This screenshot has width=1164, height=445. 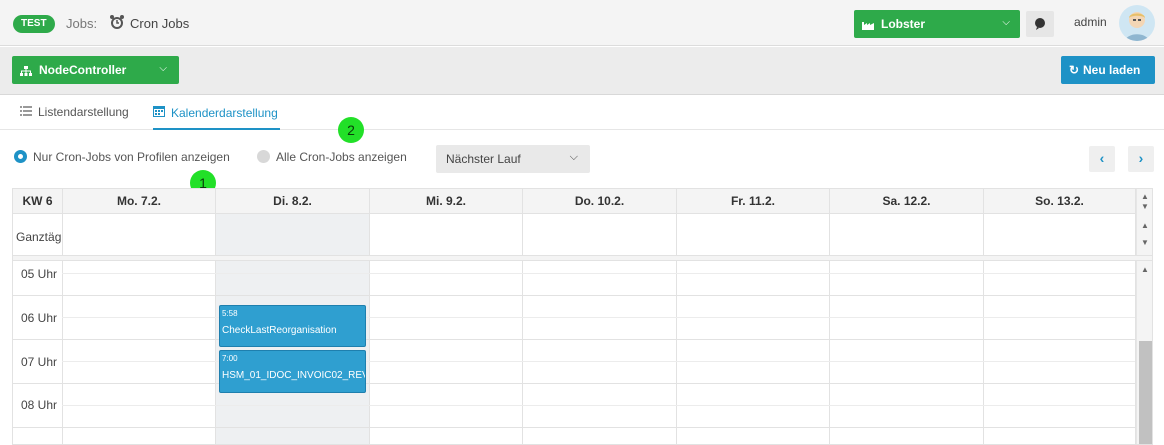 What do you see at coordinates (39, 318) in the screenshot?
I see `hour-label: 06 Uhr` at bounding box center [39, 318].